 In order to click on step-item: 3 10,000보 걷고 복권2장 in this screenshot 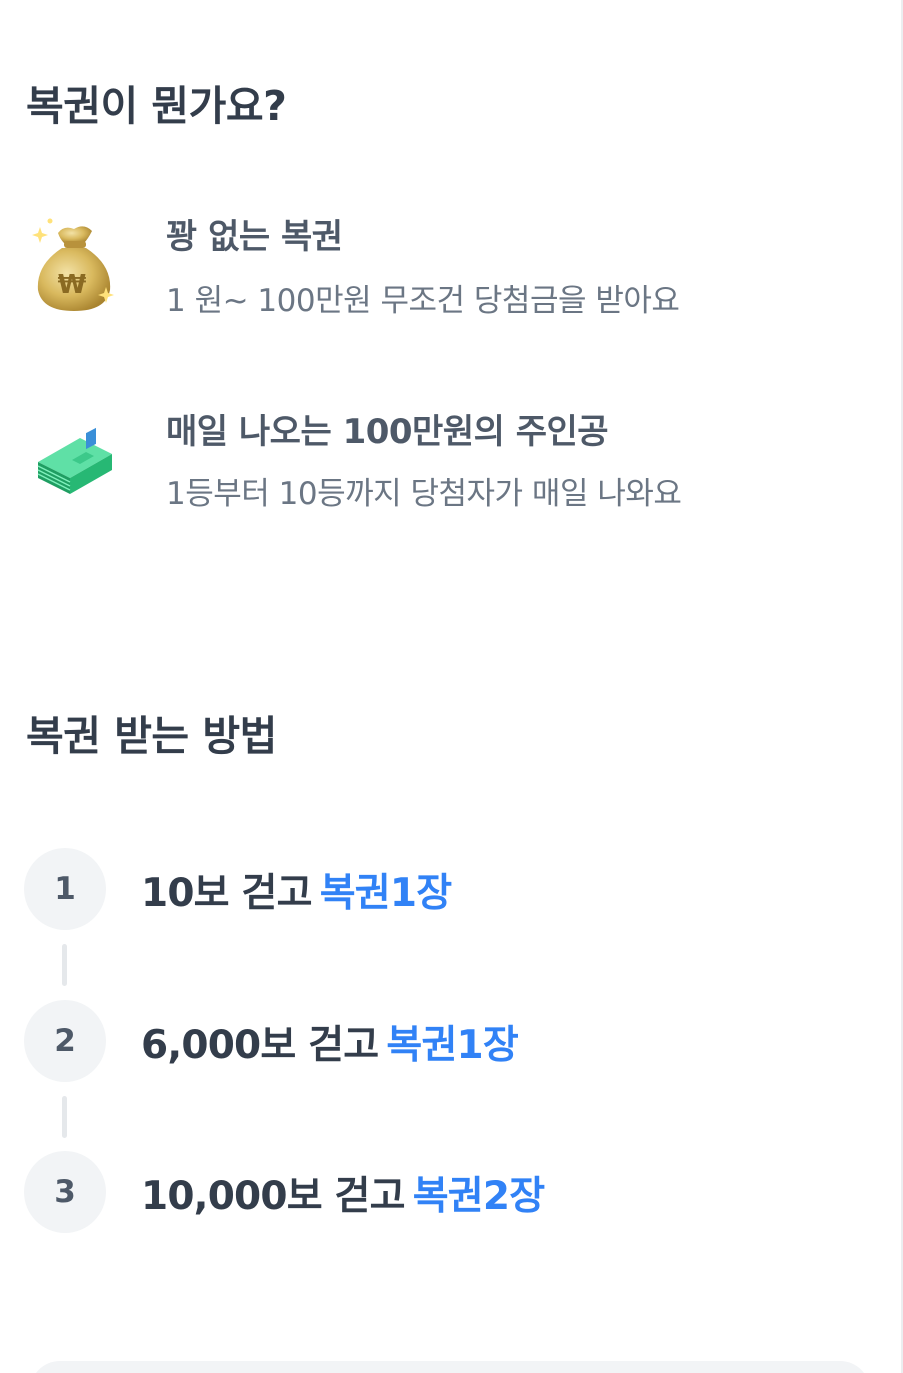, I will do `click(451, 1192)`.